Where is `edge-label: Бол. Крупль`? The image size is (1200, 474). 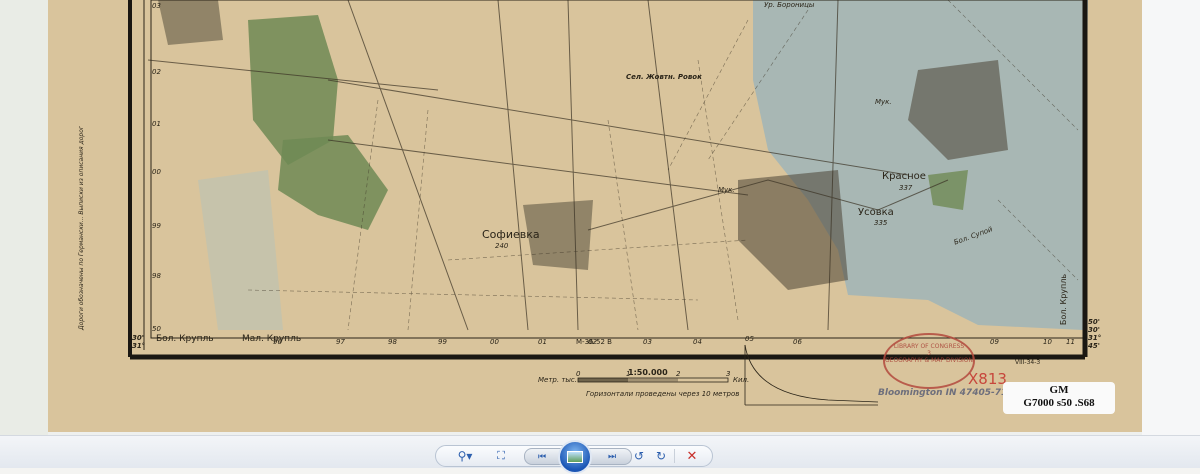 edge-label: Бол. Крупль is located at coordinates (1064, 299).